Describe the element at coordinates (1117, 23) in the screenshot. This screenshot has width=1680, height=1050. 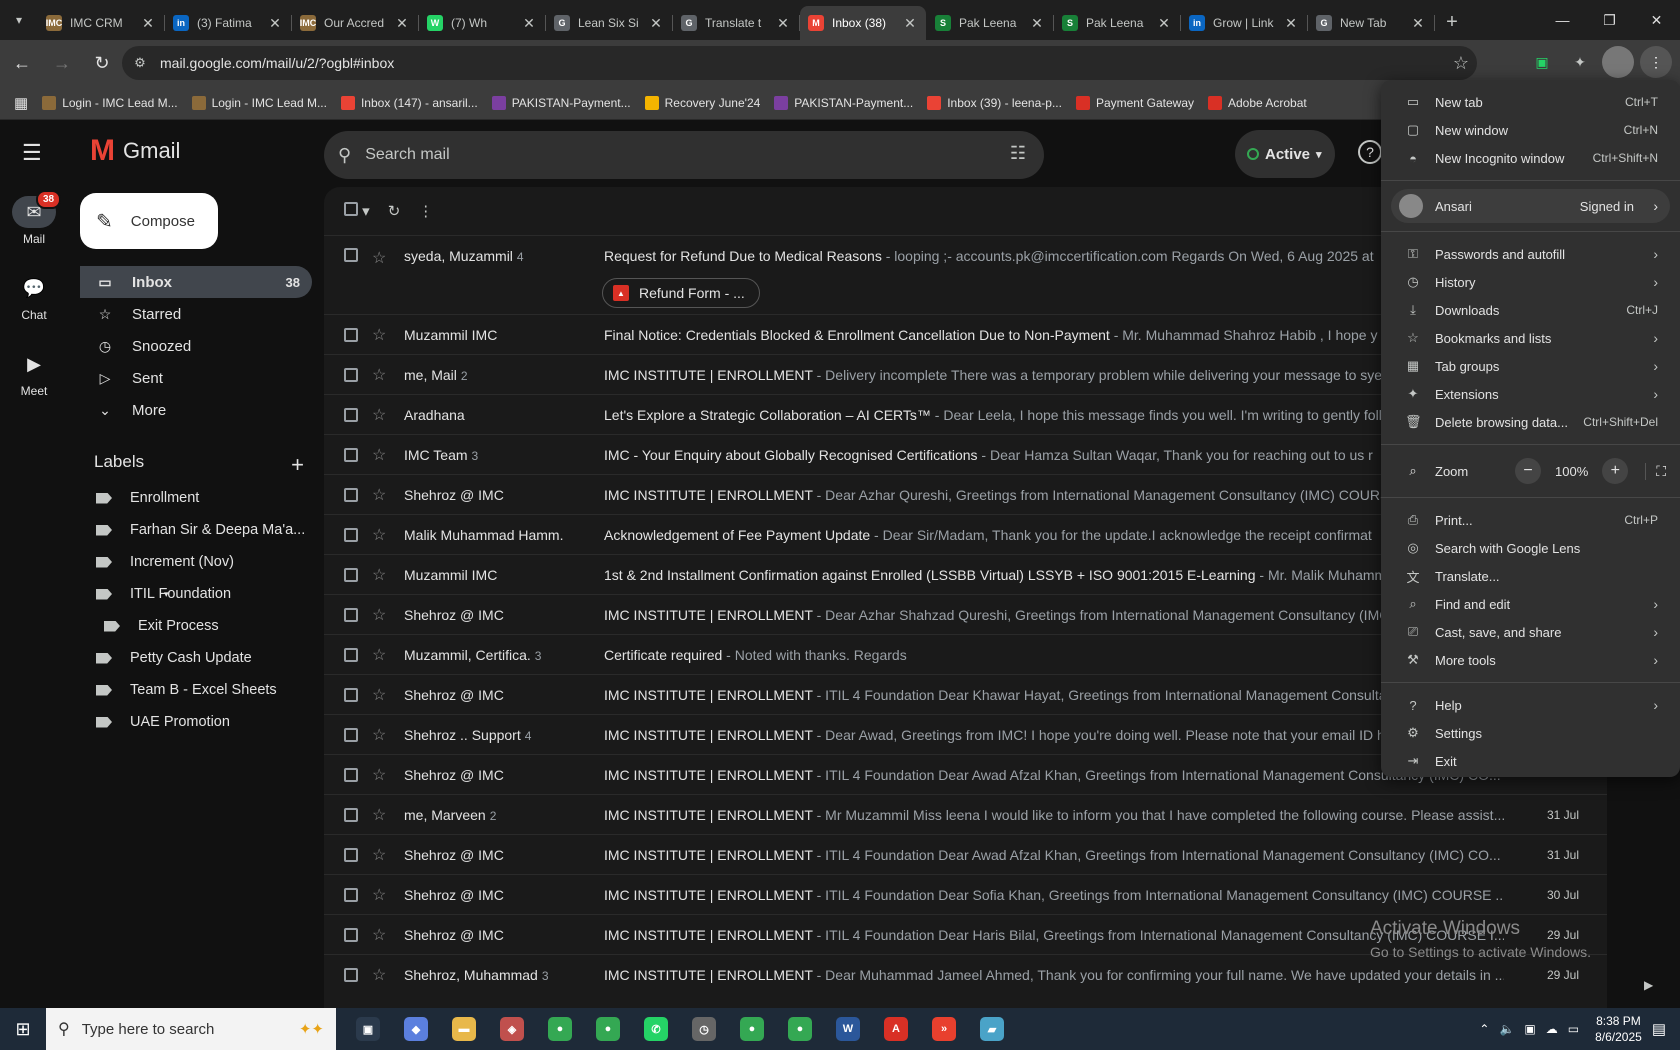
I see `tab-8: S Pak Leena ✕` at that location.